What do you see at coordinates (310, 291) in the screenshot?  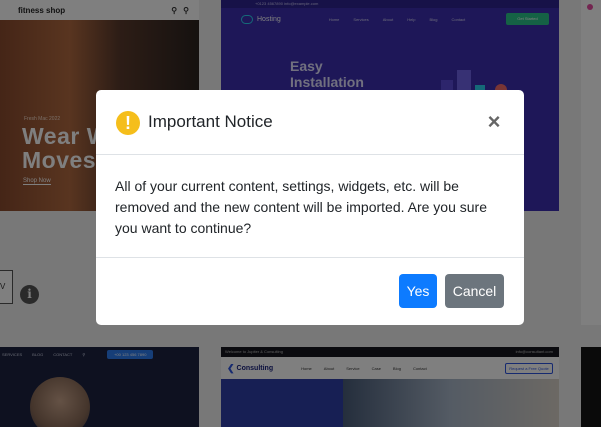 I see `dialog-footer: Yes Cancel` at bounding box center [310, 291].